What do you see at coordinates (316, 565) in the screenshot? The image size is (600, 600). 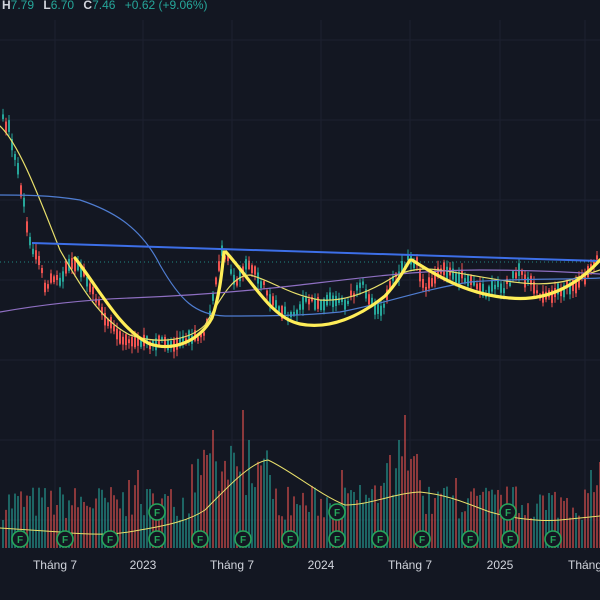 I see `time-axis: Tháng 7 2023 Tháng 7 2024 Tháng 7 2025 Tháng` at bounding box center [316, 565].